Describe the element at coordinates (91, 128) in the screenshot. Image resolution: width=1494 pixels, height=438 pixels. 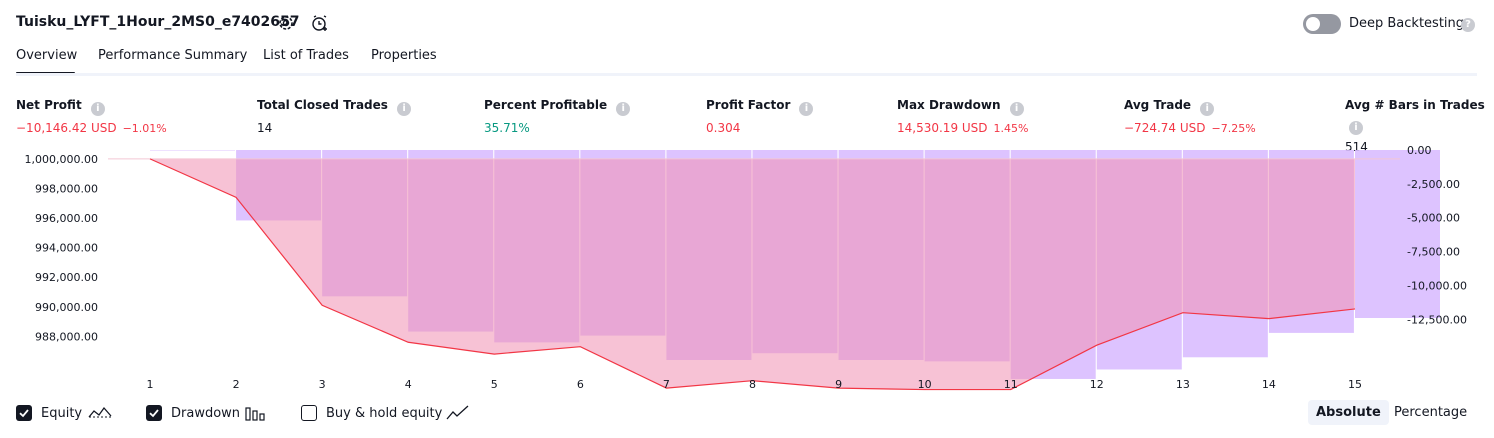
I see `metric-value: −10,146.42 USD −1.01%` at that location.